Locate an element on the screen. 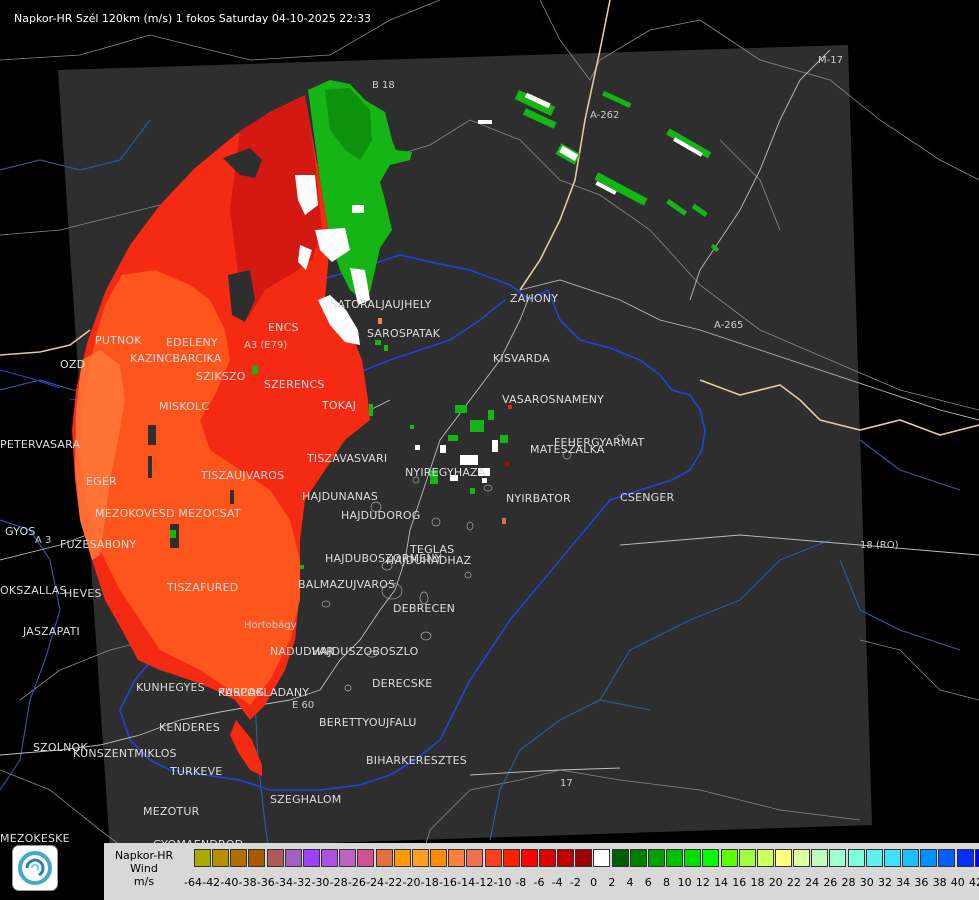  place-label: KISVARDA is located at coordinates (521, 358).